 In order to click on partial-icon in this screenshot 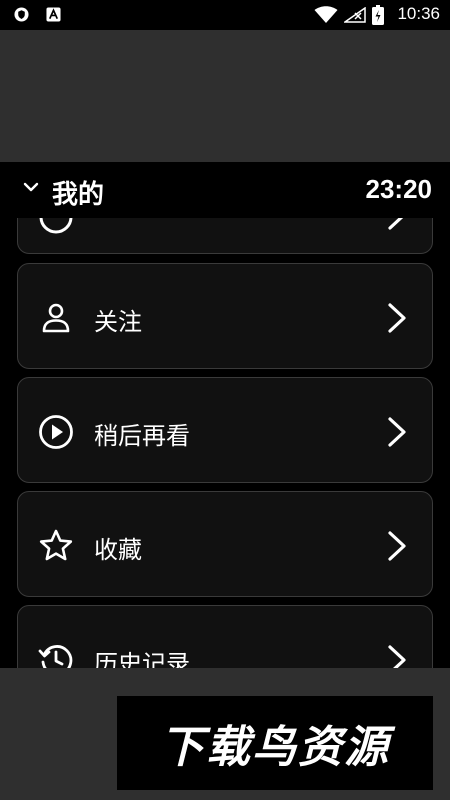, I will do `click(56, 226)`.